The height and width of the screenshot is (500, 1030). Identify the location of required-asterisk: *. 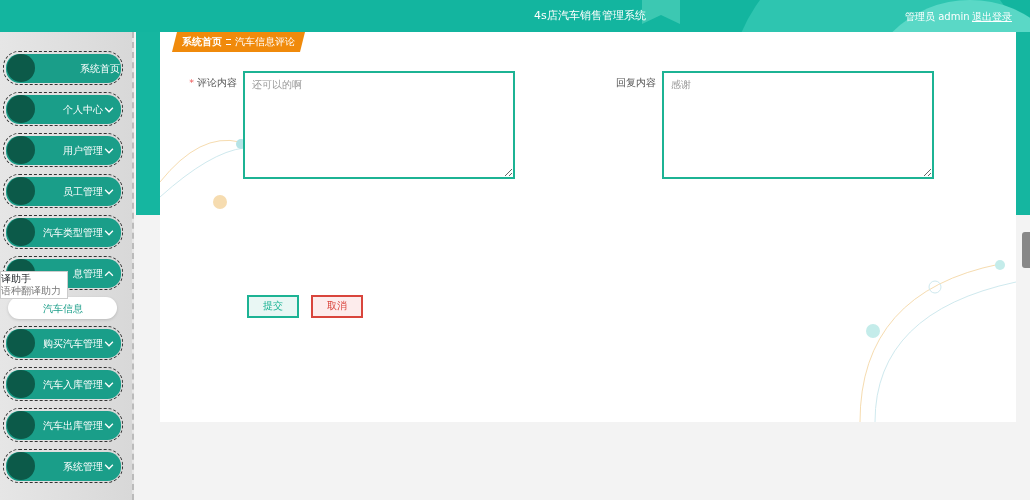
(191, 82).